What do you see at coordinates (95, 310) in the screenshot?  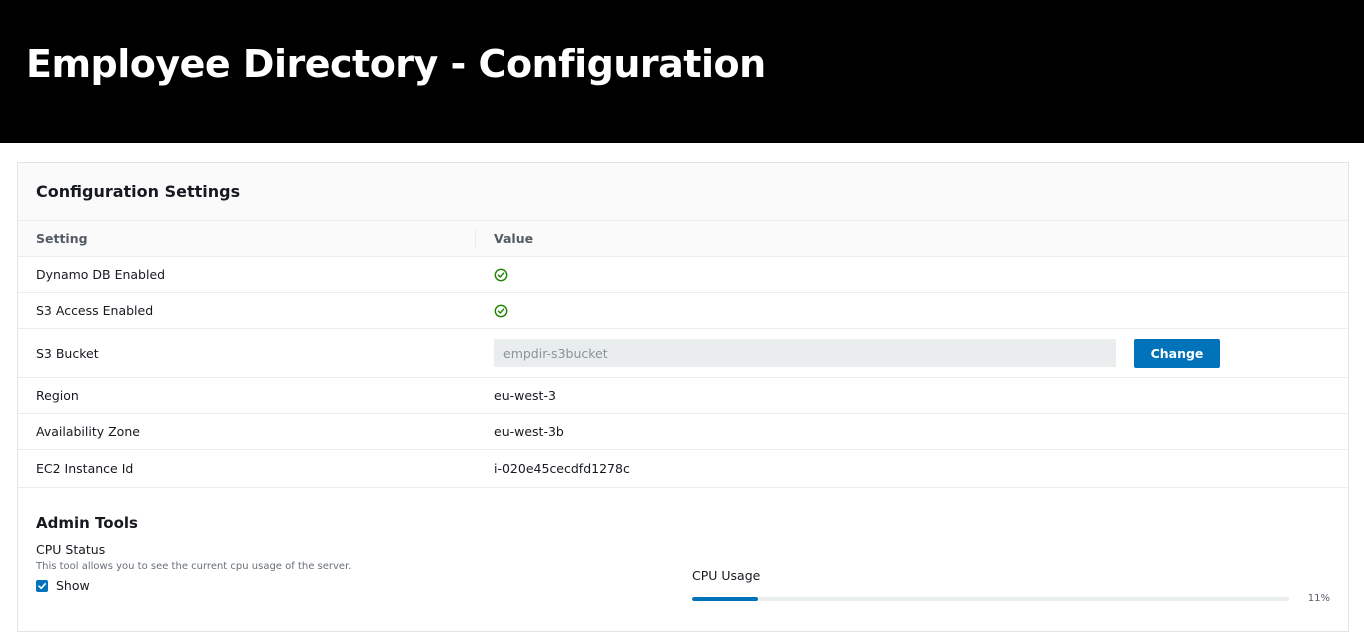 I see `setting-label: S3 Access Enabled` at bounding box center [95, 310].